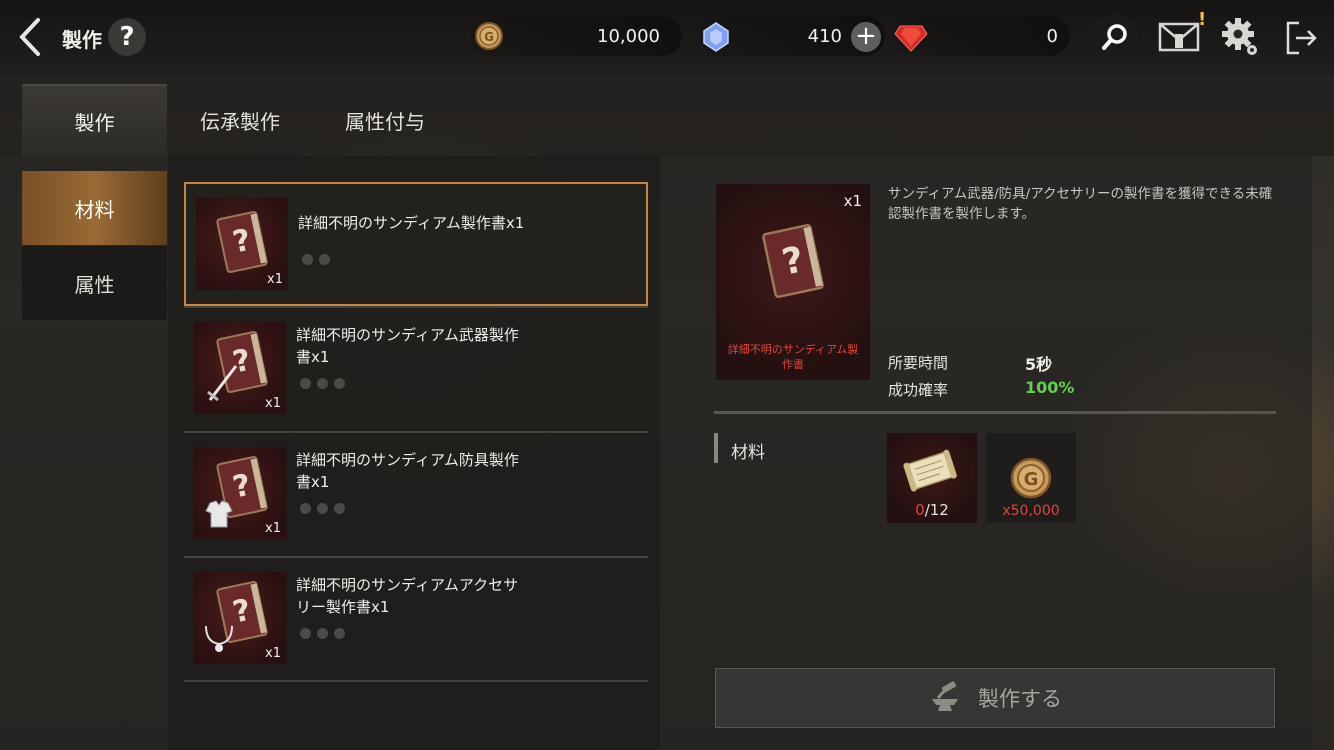 Image resolution: width=1334 pixels, height=750 pixels. Describe the element at coordinates (930, 470) in the screenshot. I see `scroll-icon` at that location.